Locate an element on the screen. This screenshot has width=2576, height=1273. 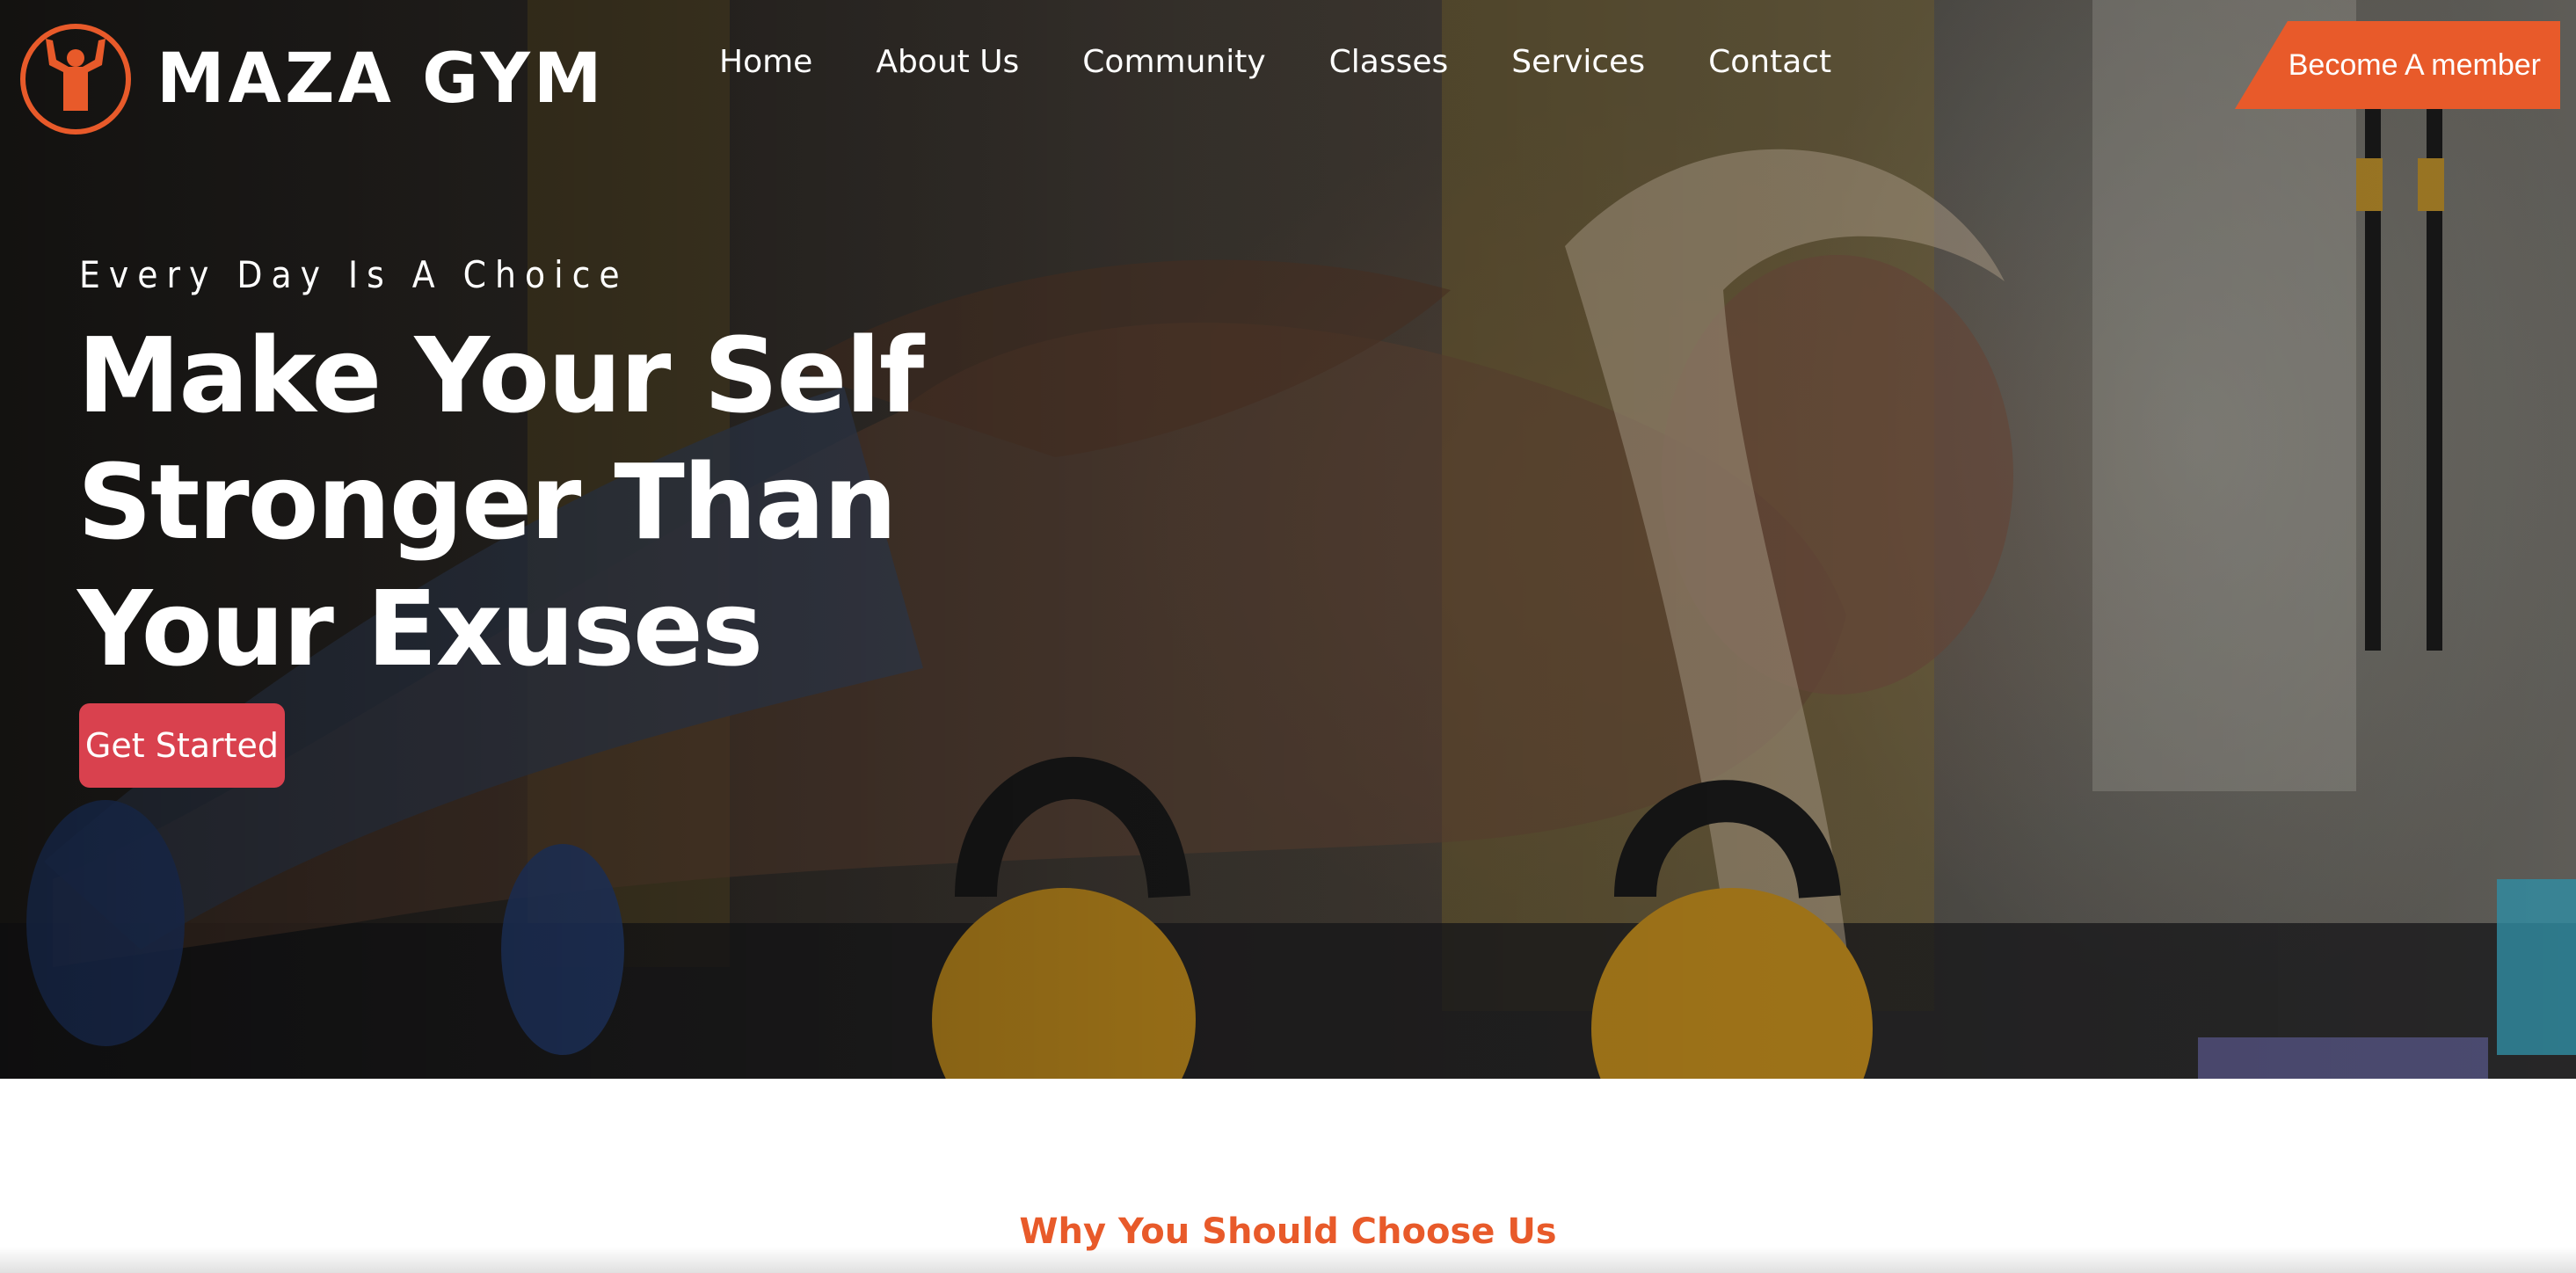
hero-title-line: Stronger Than is located at coordinates (487, 502).